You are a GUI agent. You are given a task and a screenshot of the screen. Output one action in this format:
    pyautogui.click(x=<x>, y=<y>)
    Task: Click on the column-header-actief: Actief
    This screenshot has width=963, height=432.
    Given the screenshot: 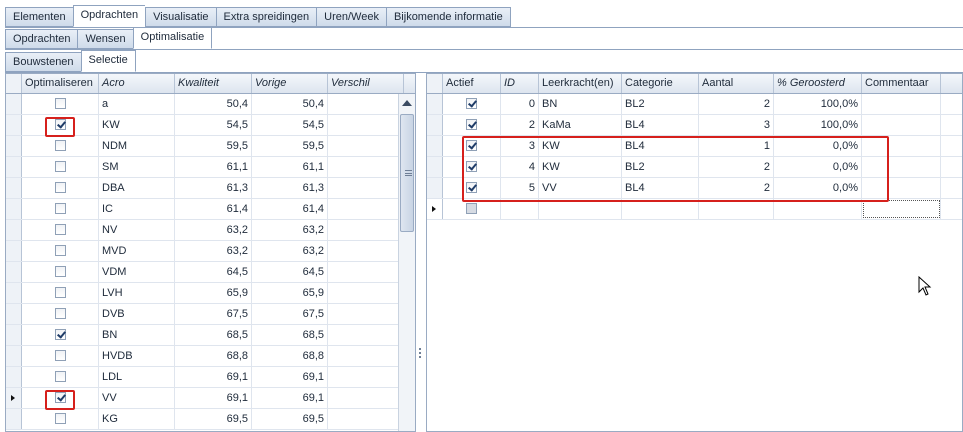 What is the action you would take?
    pyautogui.click(x=472, y=83)
    